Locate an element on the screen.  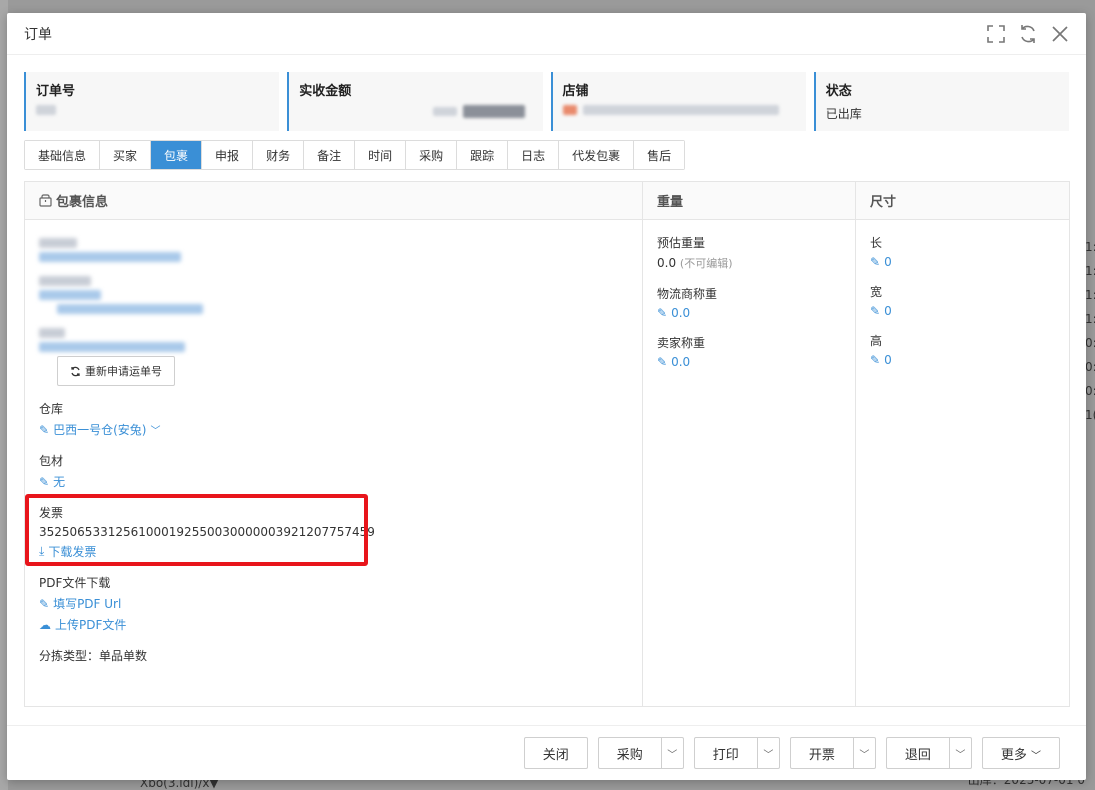
more-button: 更多 ﹀ is located at coordinates (1020, 753).